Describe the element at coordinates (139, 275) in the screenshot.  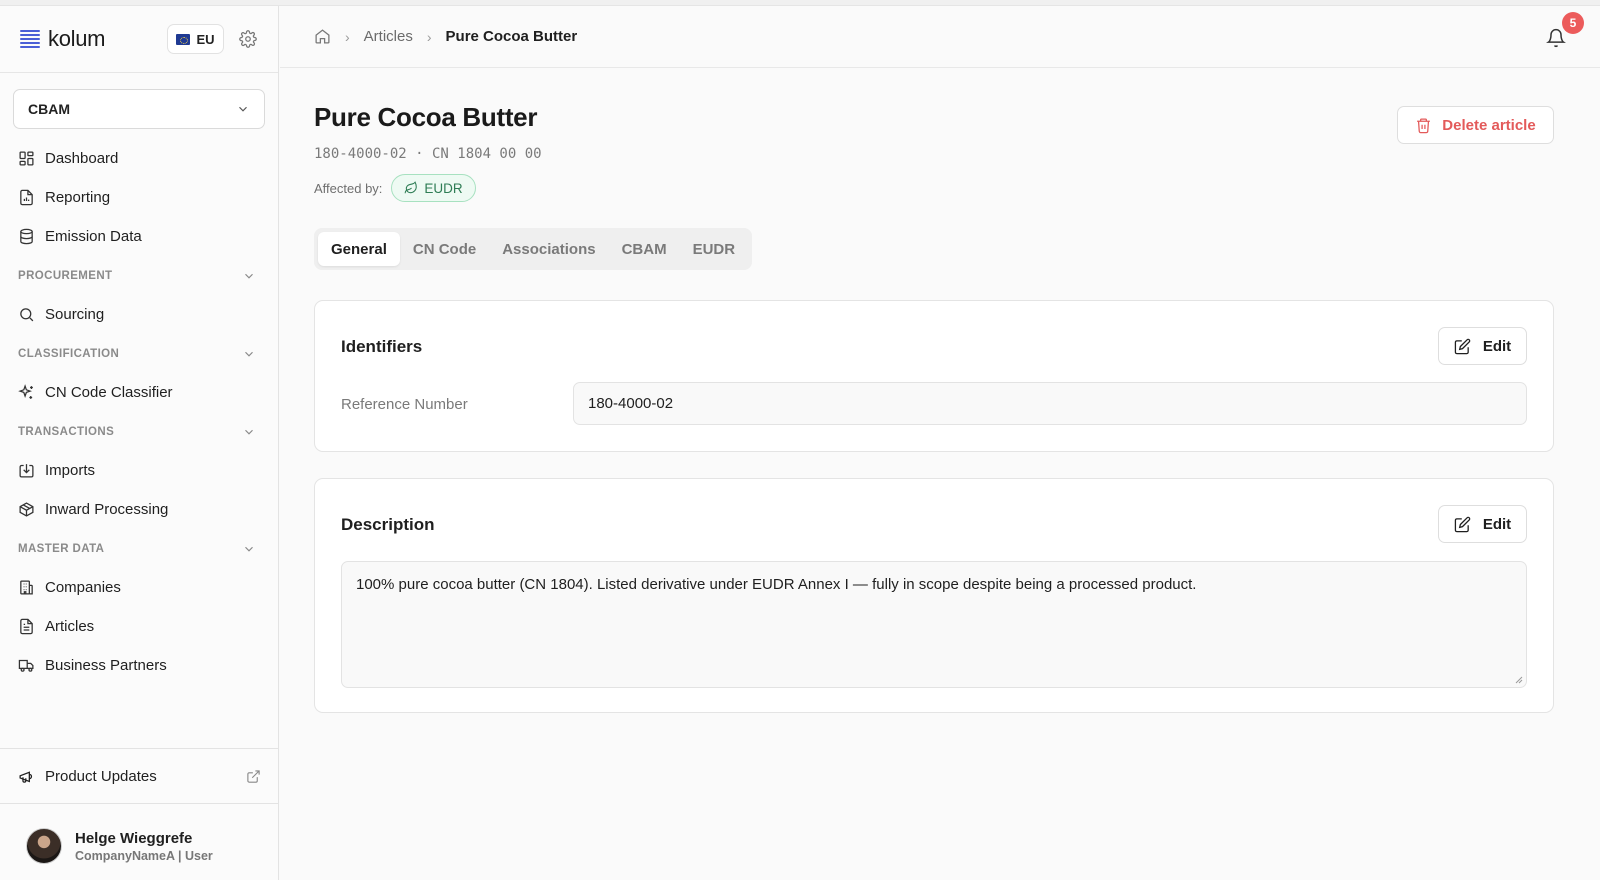
I see `section-procurement: PROCUREMENT` at that location.